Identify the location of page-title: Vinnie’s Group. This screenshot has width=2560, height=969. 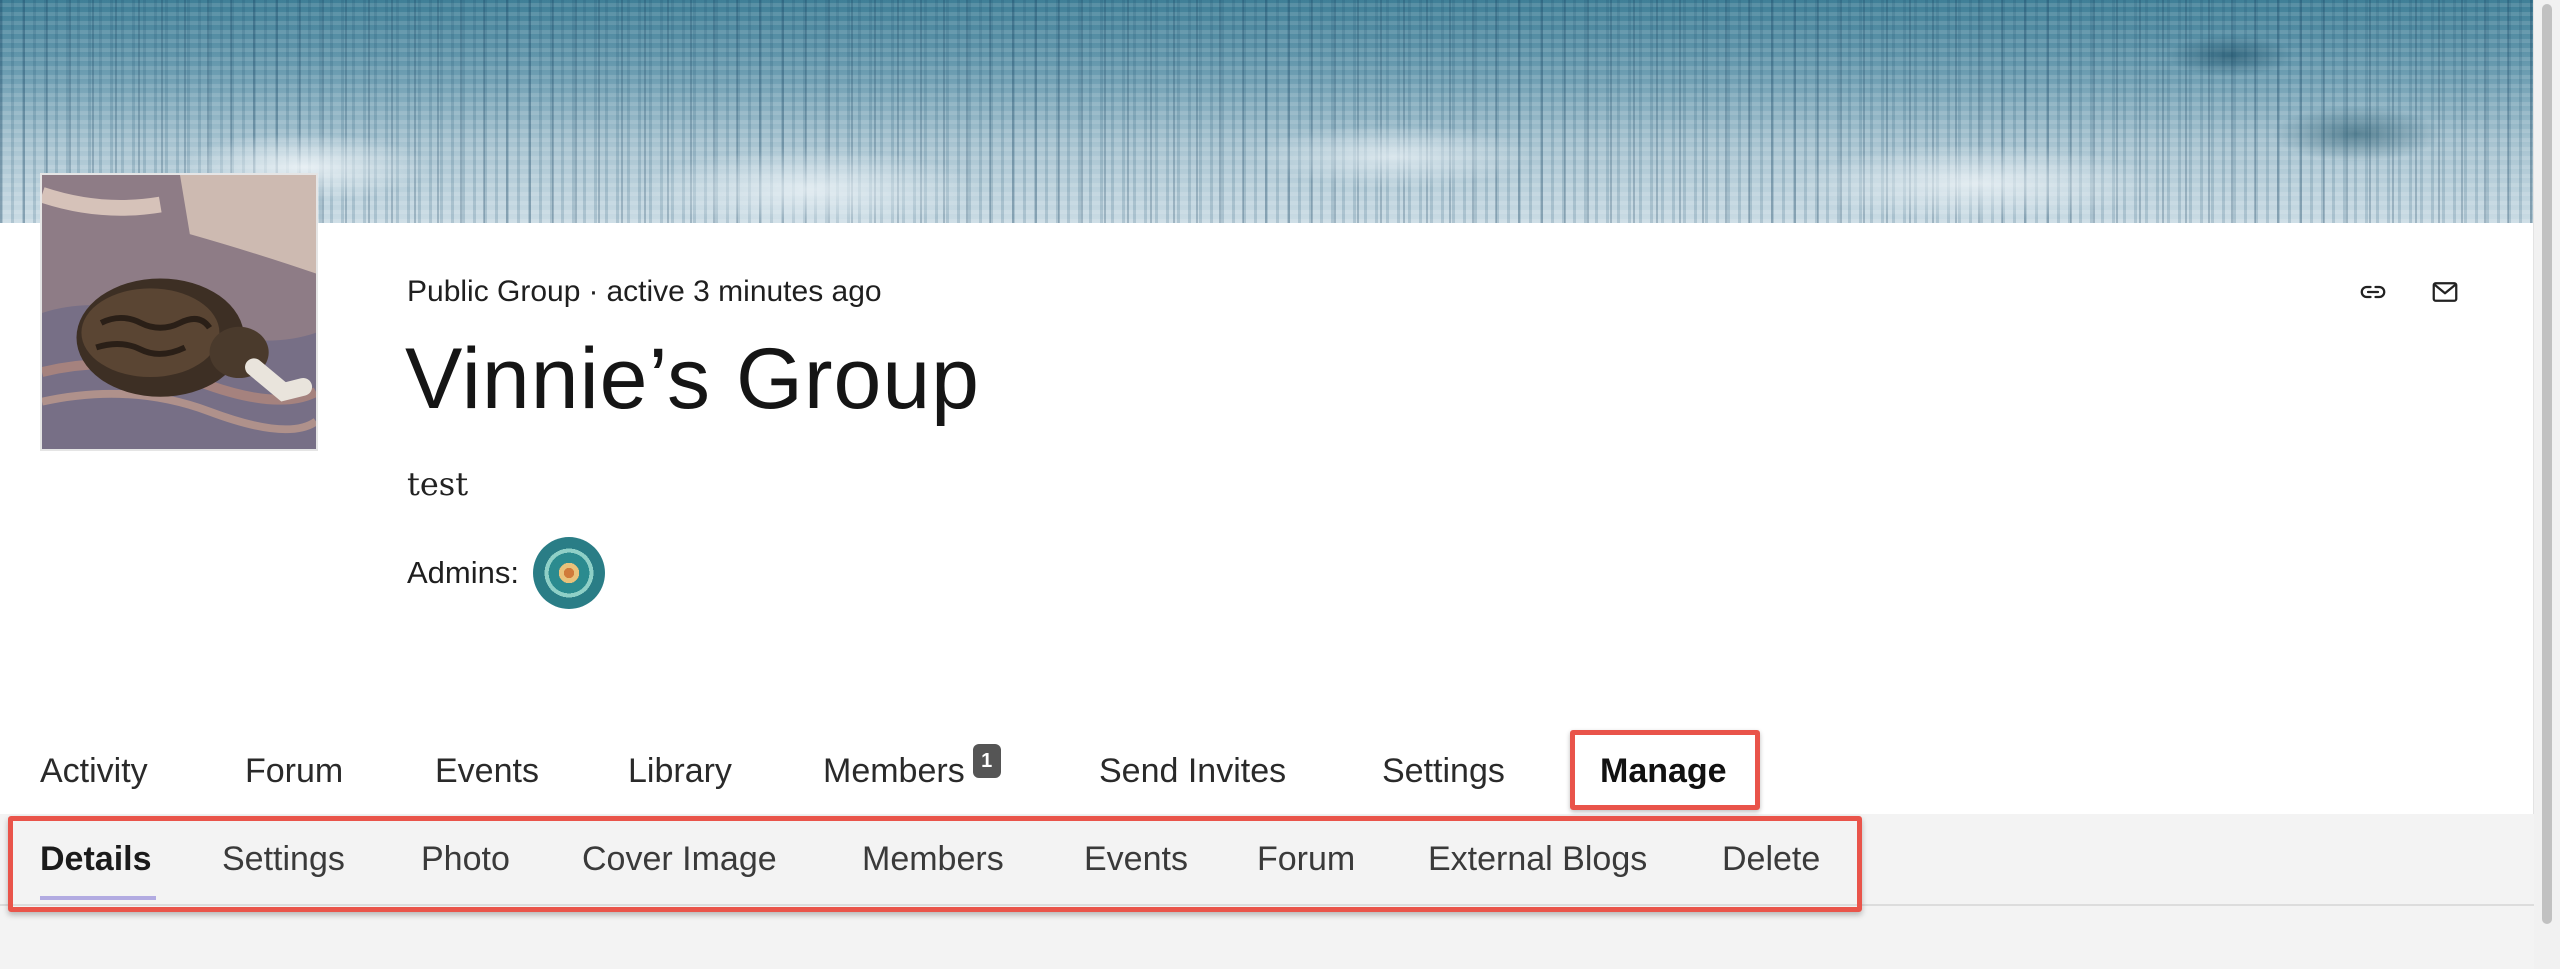
(692, 379).